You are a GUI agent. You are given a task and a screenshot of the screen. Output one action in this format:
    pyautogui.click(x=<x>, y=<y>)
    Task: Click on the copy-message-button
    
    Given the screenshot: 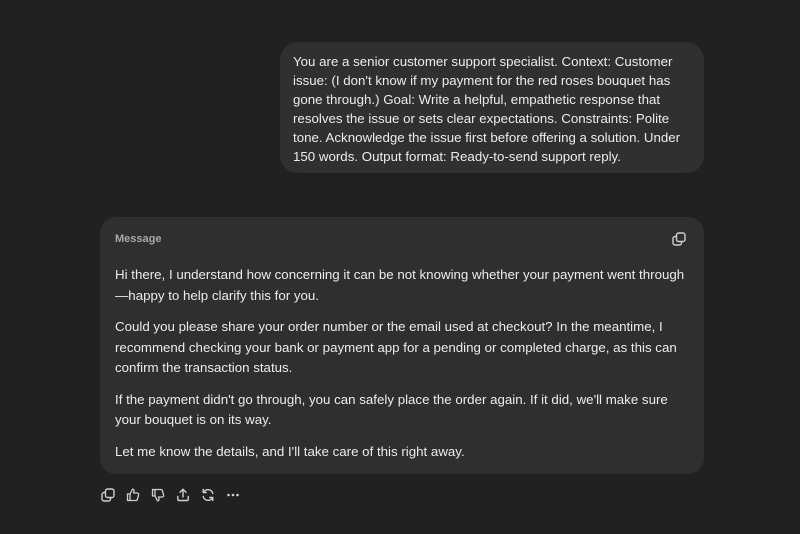 What is the action you would take?
    pyautogui.click(x=679, y=239)
    